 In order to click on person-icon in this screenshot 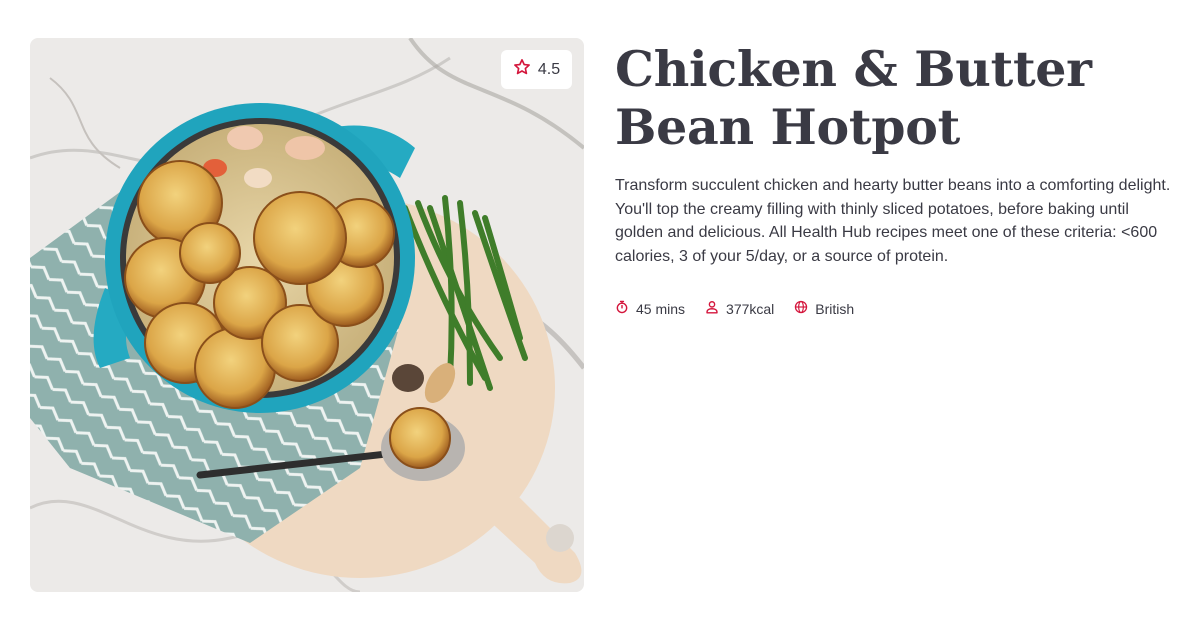, I will do `click(712, 308)`.